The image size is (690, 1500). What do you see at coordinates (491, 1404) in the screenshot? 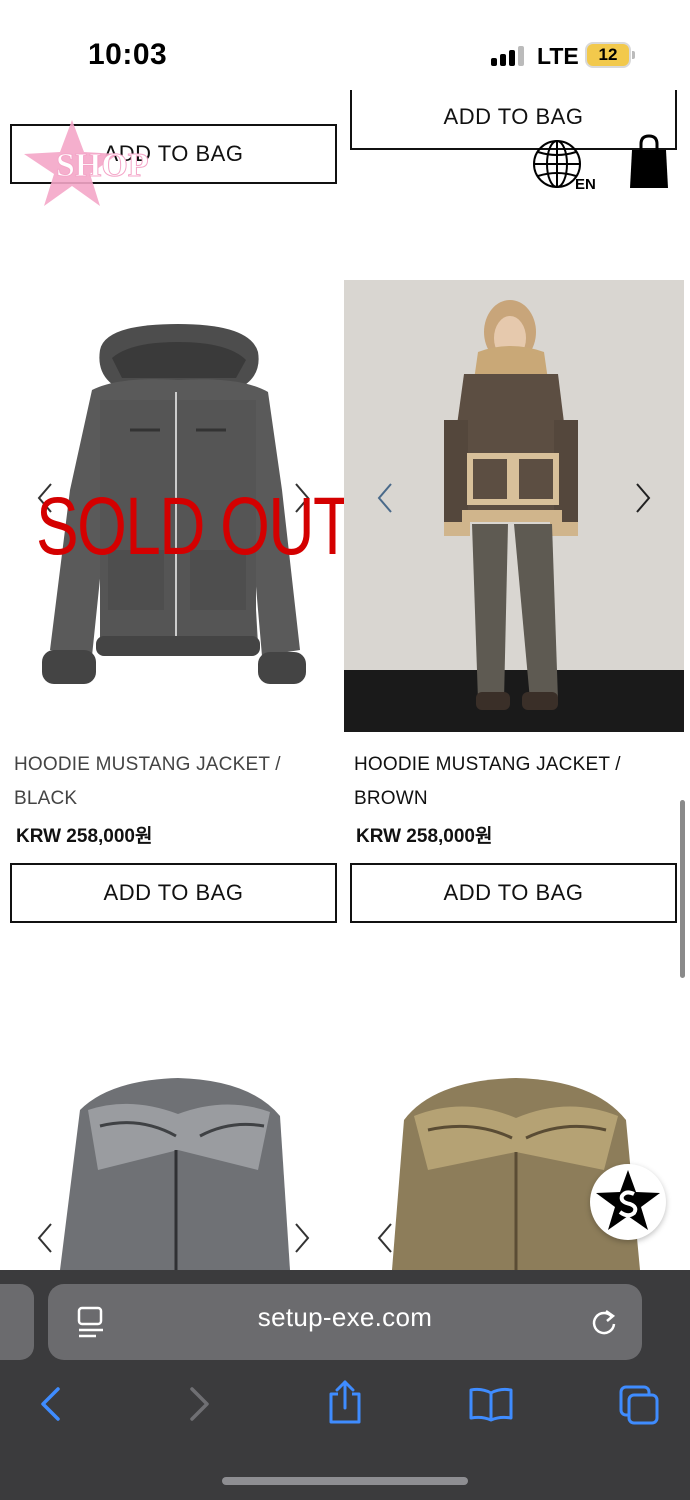
I see `book-icon` at bounding box center [491, 1404].